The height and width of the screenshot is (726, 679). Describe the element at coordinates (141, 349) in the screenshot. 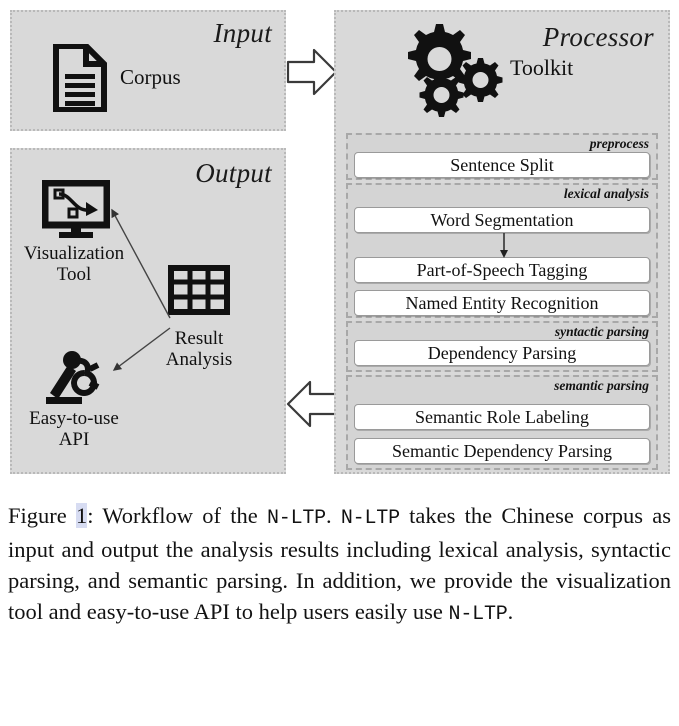

I see `arrow-result-to-api` at that location.